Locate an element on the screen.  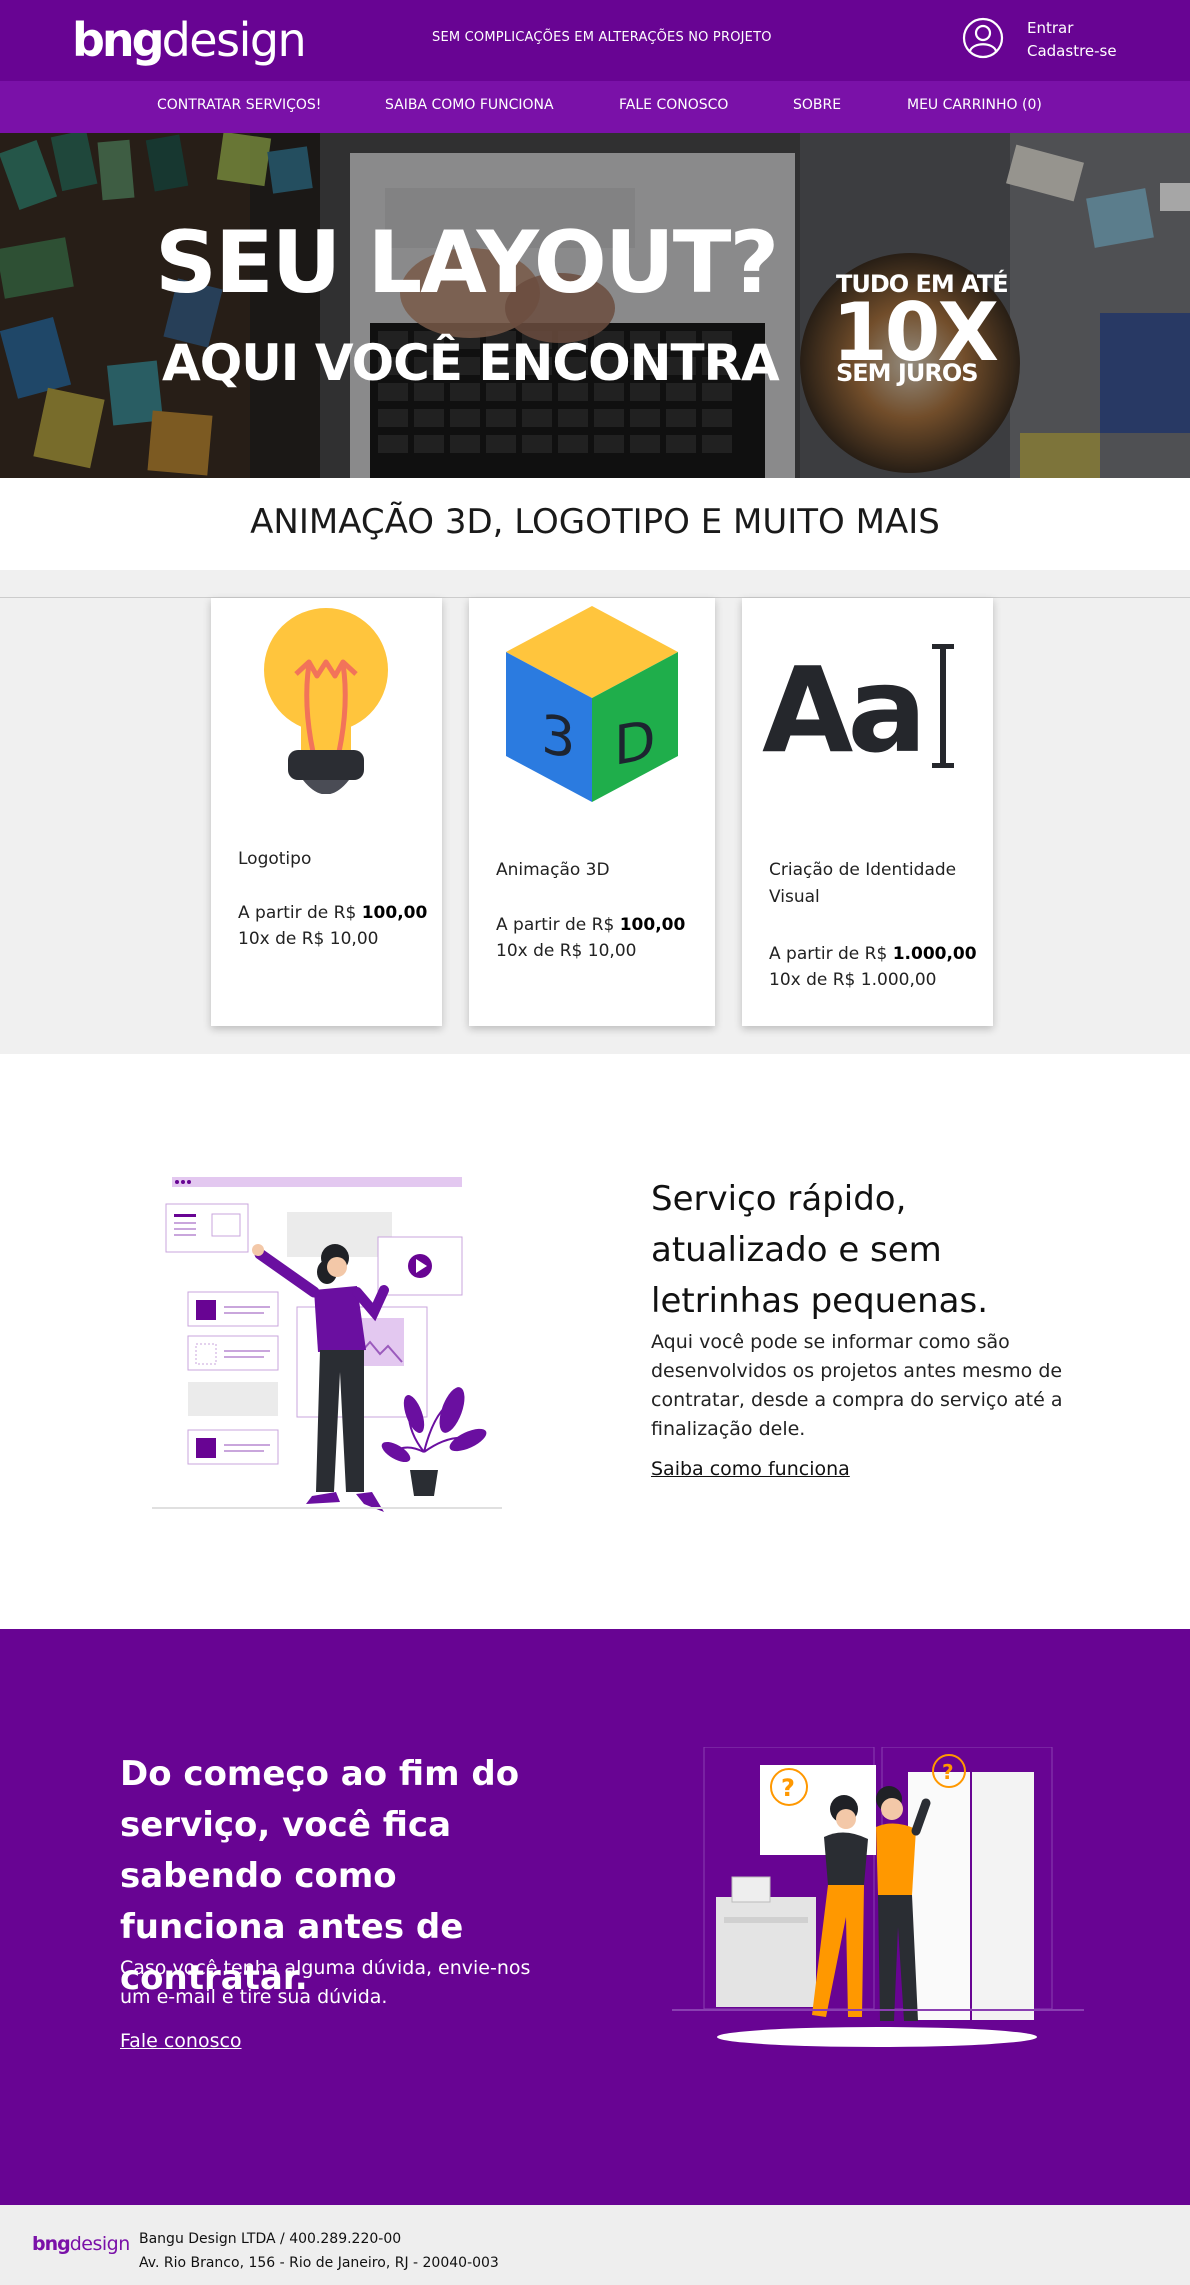
hero-subheadline: AQUI VOCÊ ENCONTRA is located at coordinates (471, 363).